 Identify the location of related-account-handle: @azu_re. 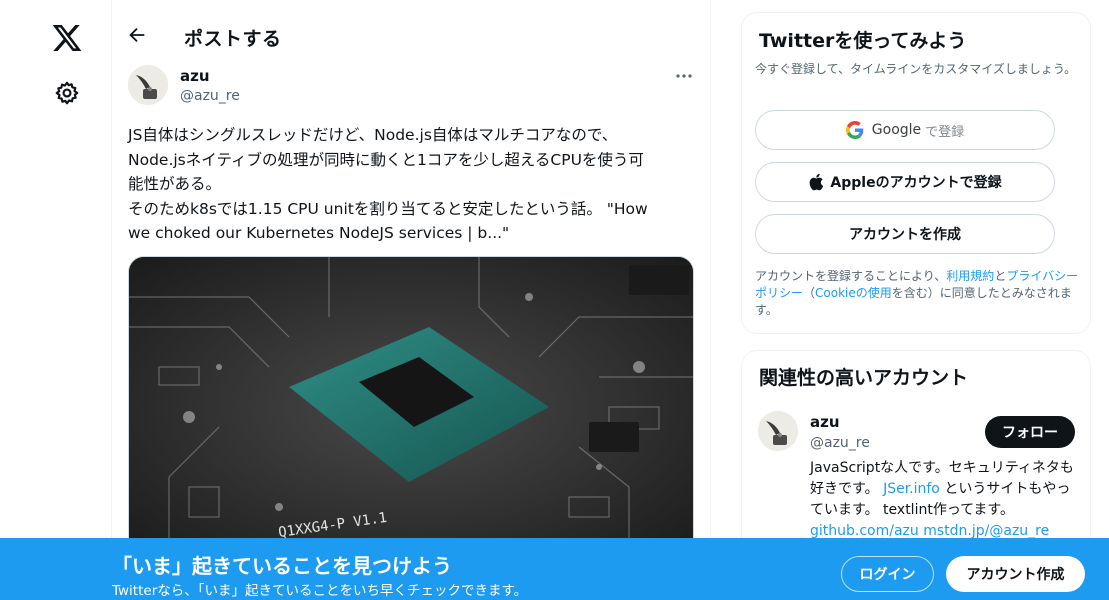
(840, 443).